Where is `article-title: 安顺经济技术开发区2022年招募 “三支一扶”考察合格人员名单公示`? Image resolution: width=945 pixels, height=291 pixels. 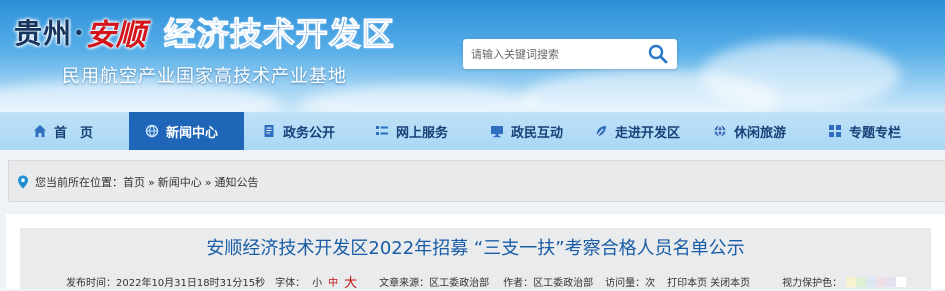
article-title: 安顺经济技术开发区2022年招募 “三支一扶”考察合格人员名单公示 is located at coordinates (475, 248).